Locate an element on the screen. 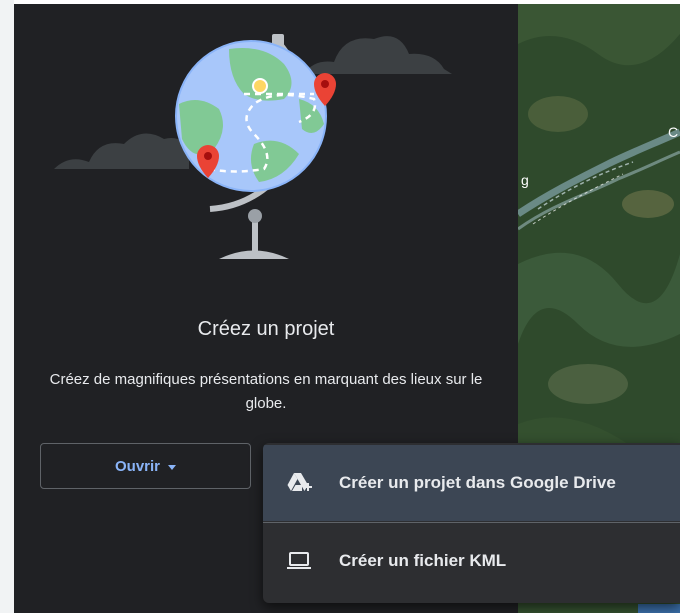 The height and width of the screenshot is (613, 680). caret-down-icon is located at coordinates (172, 467).